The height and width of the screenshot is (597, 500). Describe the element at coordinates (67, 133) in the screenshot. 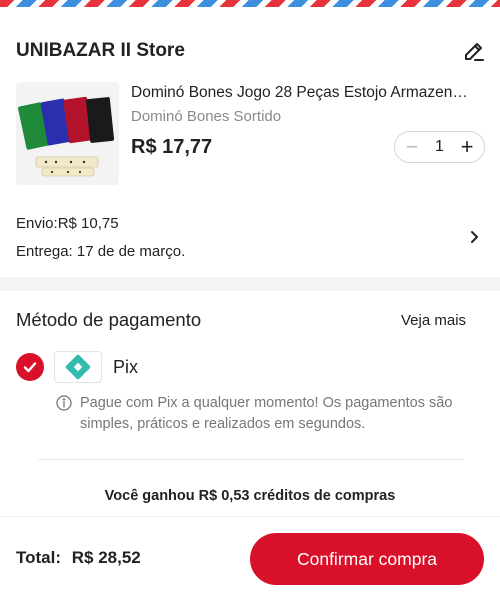

I see `product-image` at that location.